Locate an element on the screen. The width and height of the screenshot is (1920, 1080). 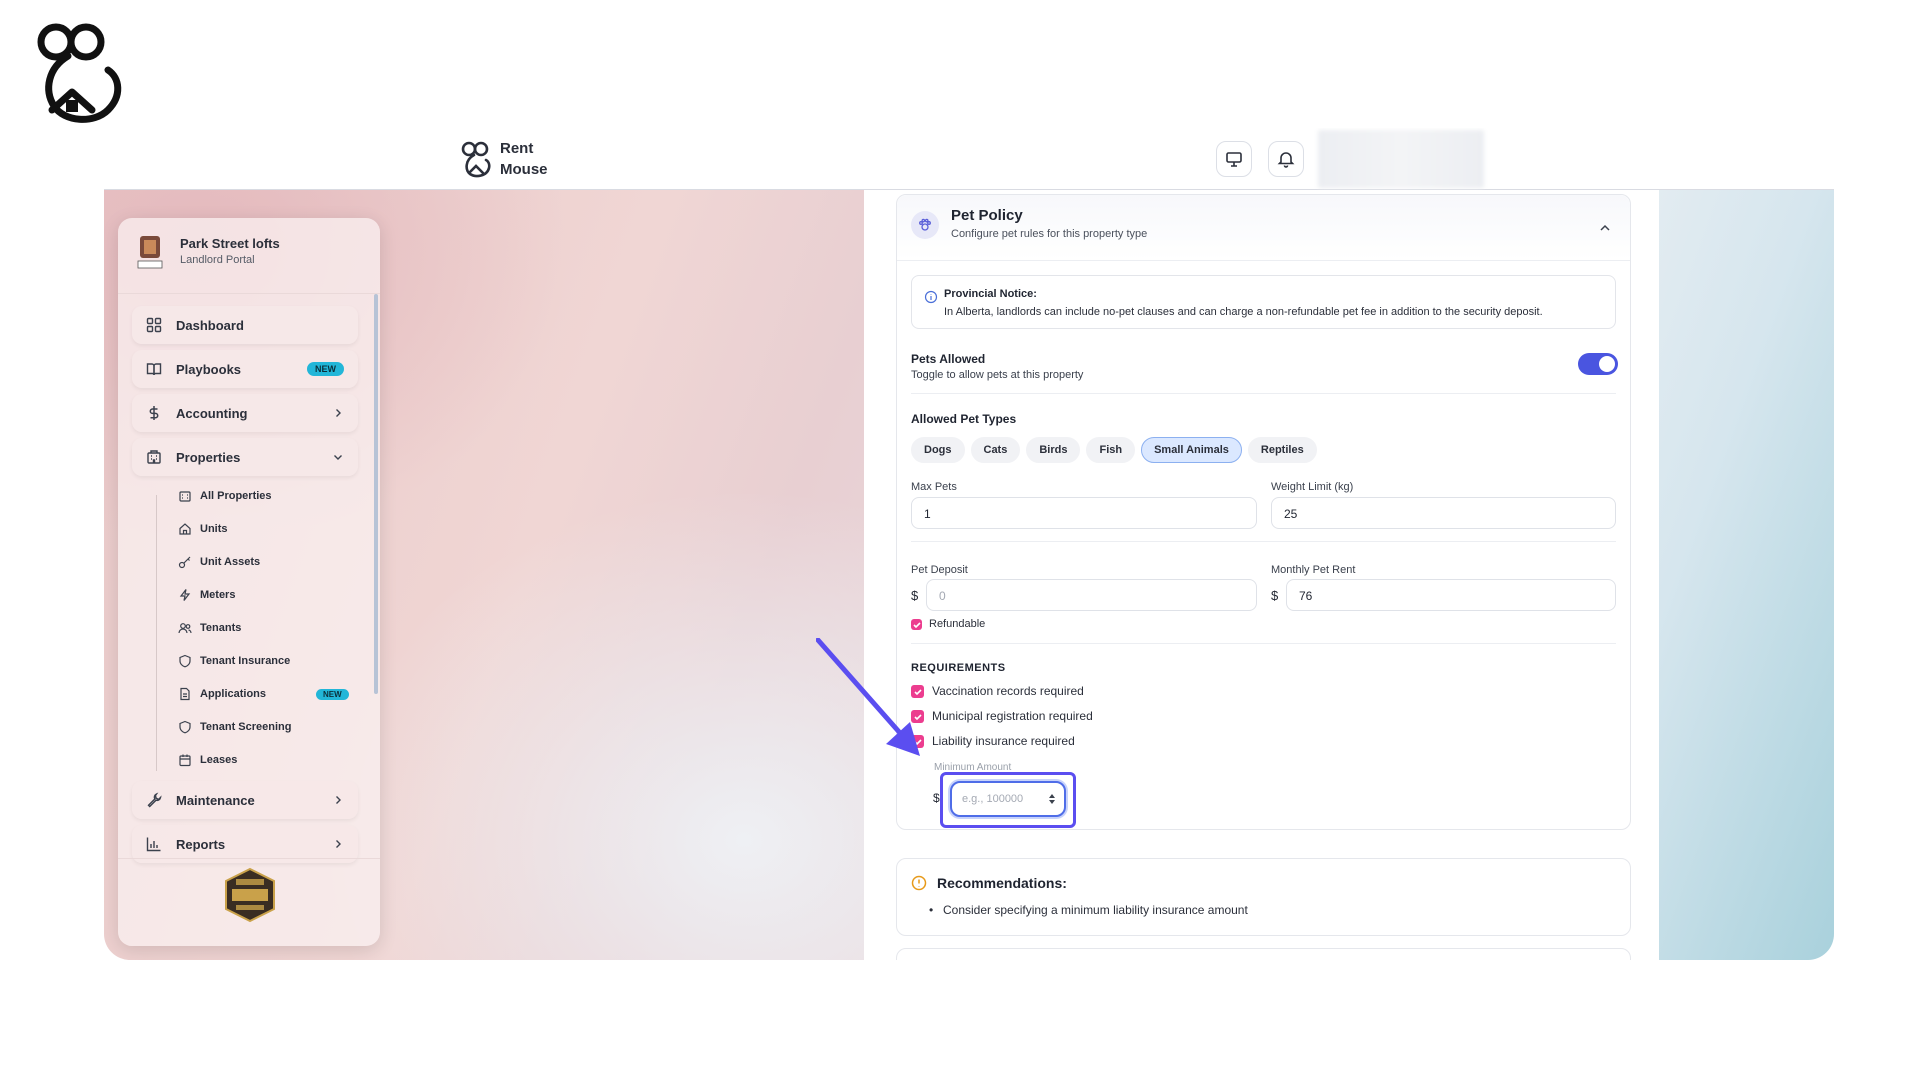
notice-title: Provincial Notice: is located at coordinates (990, 294).